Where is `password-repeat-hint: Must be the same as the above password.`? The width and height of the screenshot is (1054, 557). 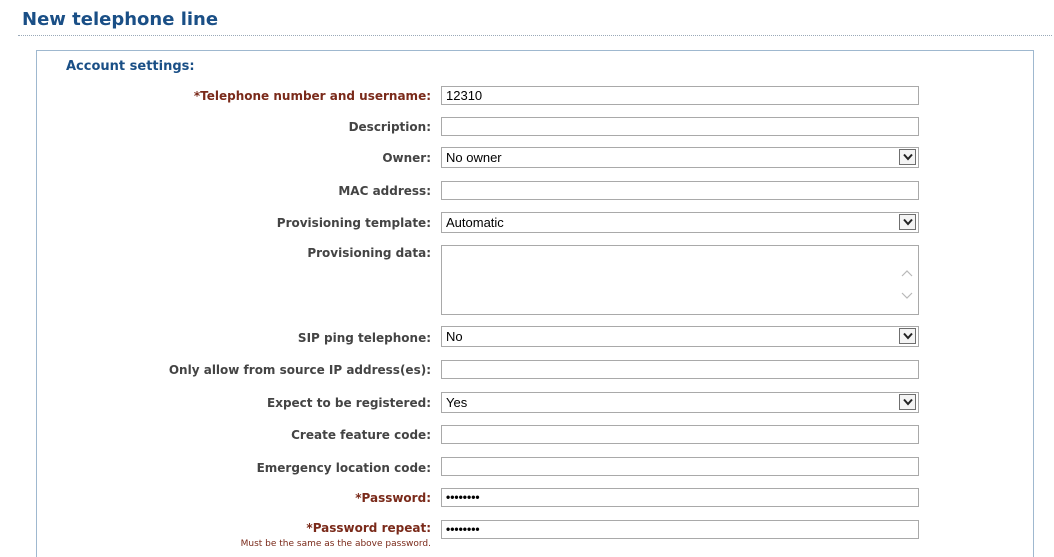
password-repeat-hint: Must be the same as the above password. is located at coordinates (335, 544).